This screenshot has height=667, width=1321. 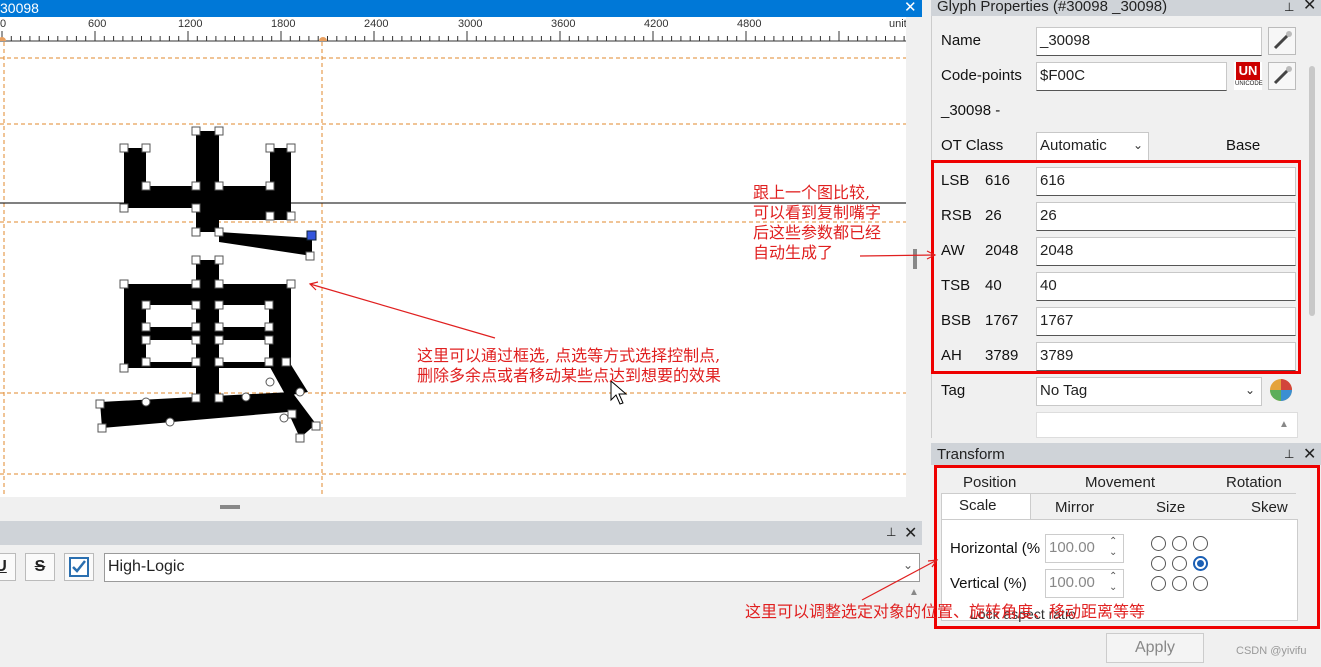 I want to click on left-margin-marker, so click(x=3, y=39).